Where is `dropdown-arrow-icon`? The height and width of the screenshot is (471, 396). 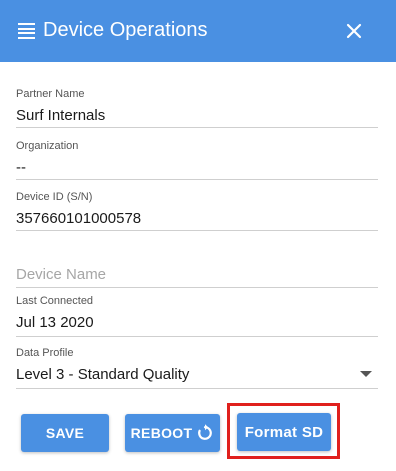
dropdown-arrow-icon is located at coordinates (366, 374).